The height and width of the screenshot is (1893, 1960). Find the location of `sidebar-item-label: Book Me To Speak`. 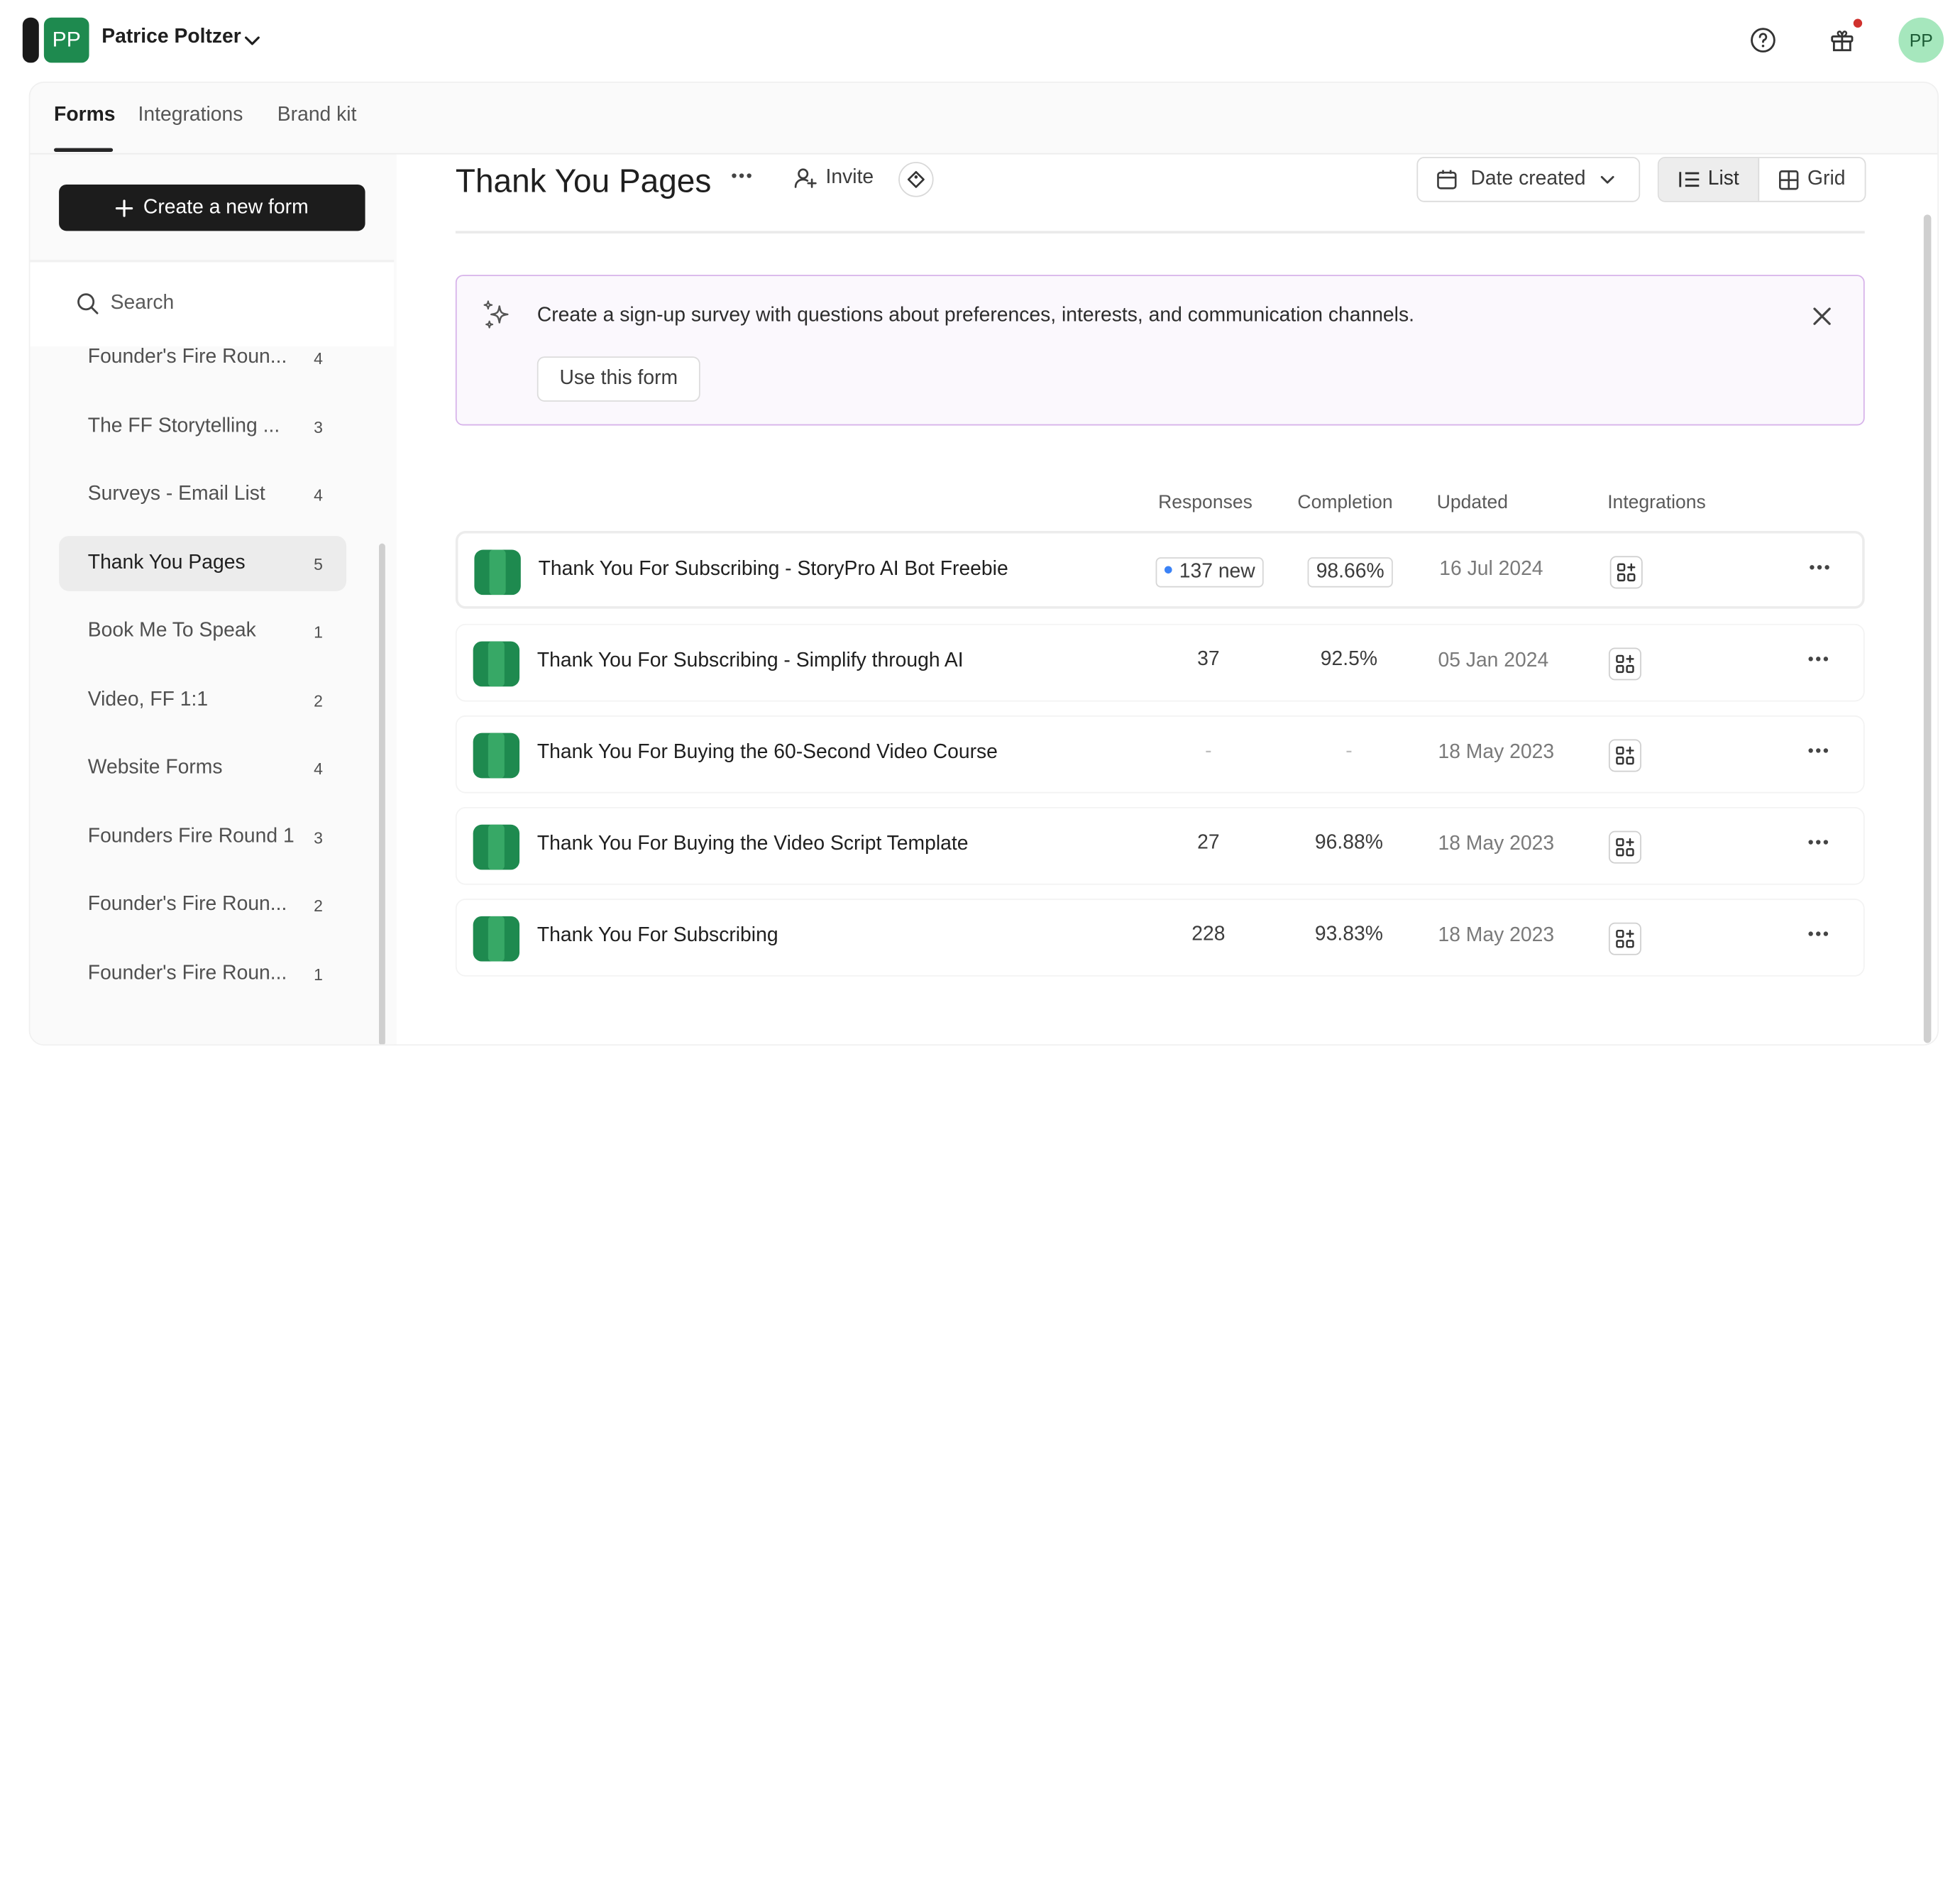

sidebar-item-label: Book Me To Speak is located at coordinates (171, 631).